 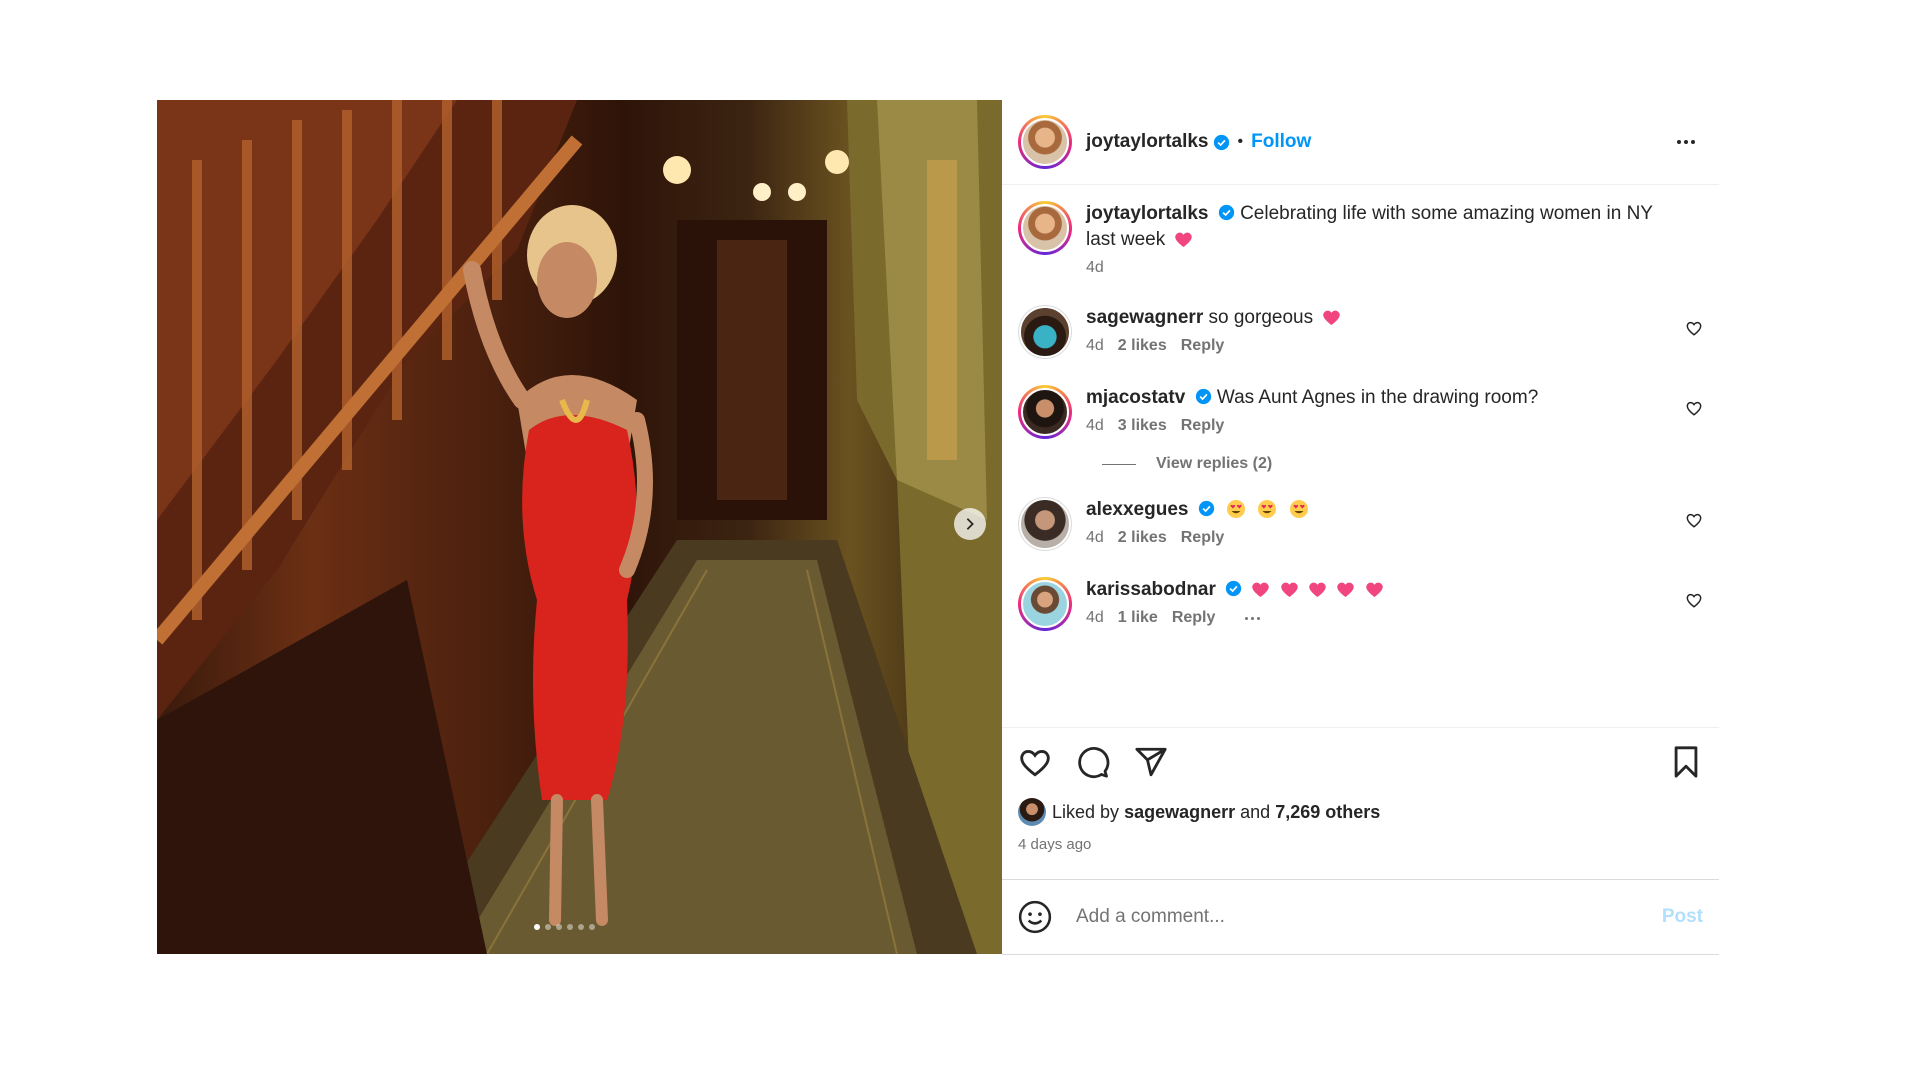 What do you see at coordinates (1147, 142) in the screenshot?
I see `author-username: joytaylortalks` at bounding box center [1147, 142].